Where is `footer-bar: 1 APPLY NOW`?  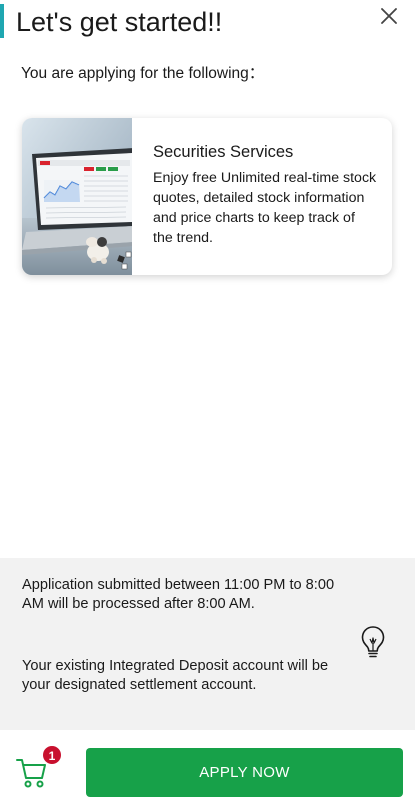
footer-bar: 1 APPLY NOW is located at coordinates (207, 771).